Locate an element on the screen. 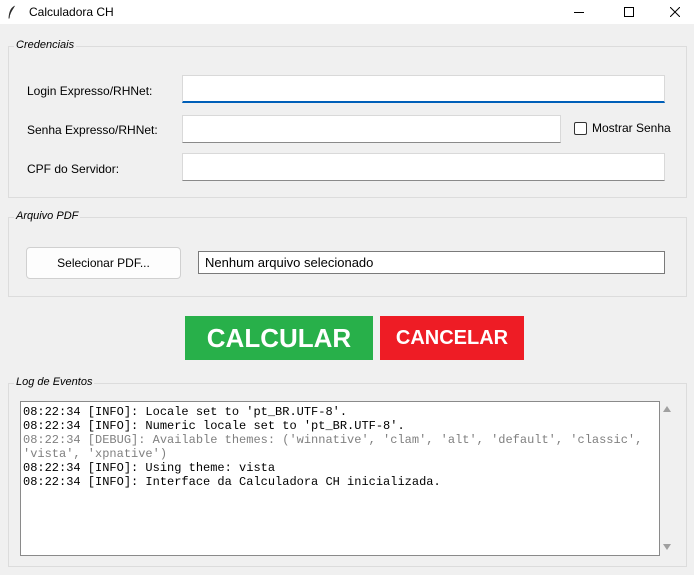 The height and width of the screenshot is (575, 694). log-line: 08:22:34 [INFO]: Using theme: vista is located at coordinates (149, 468).